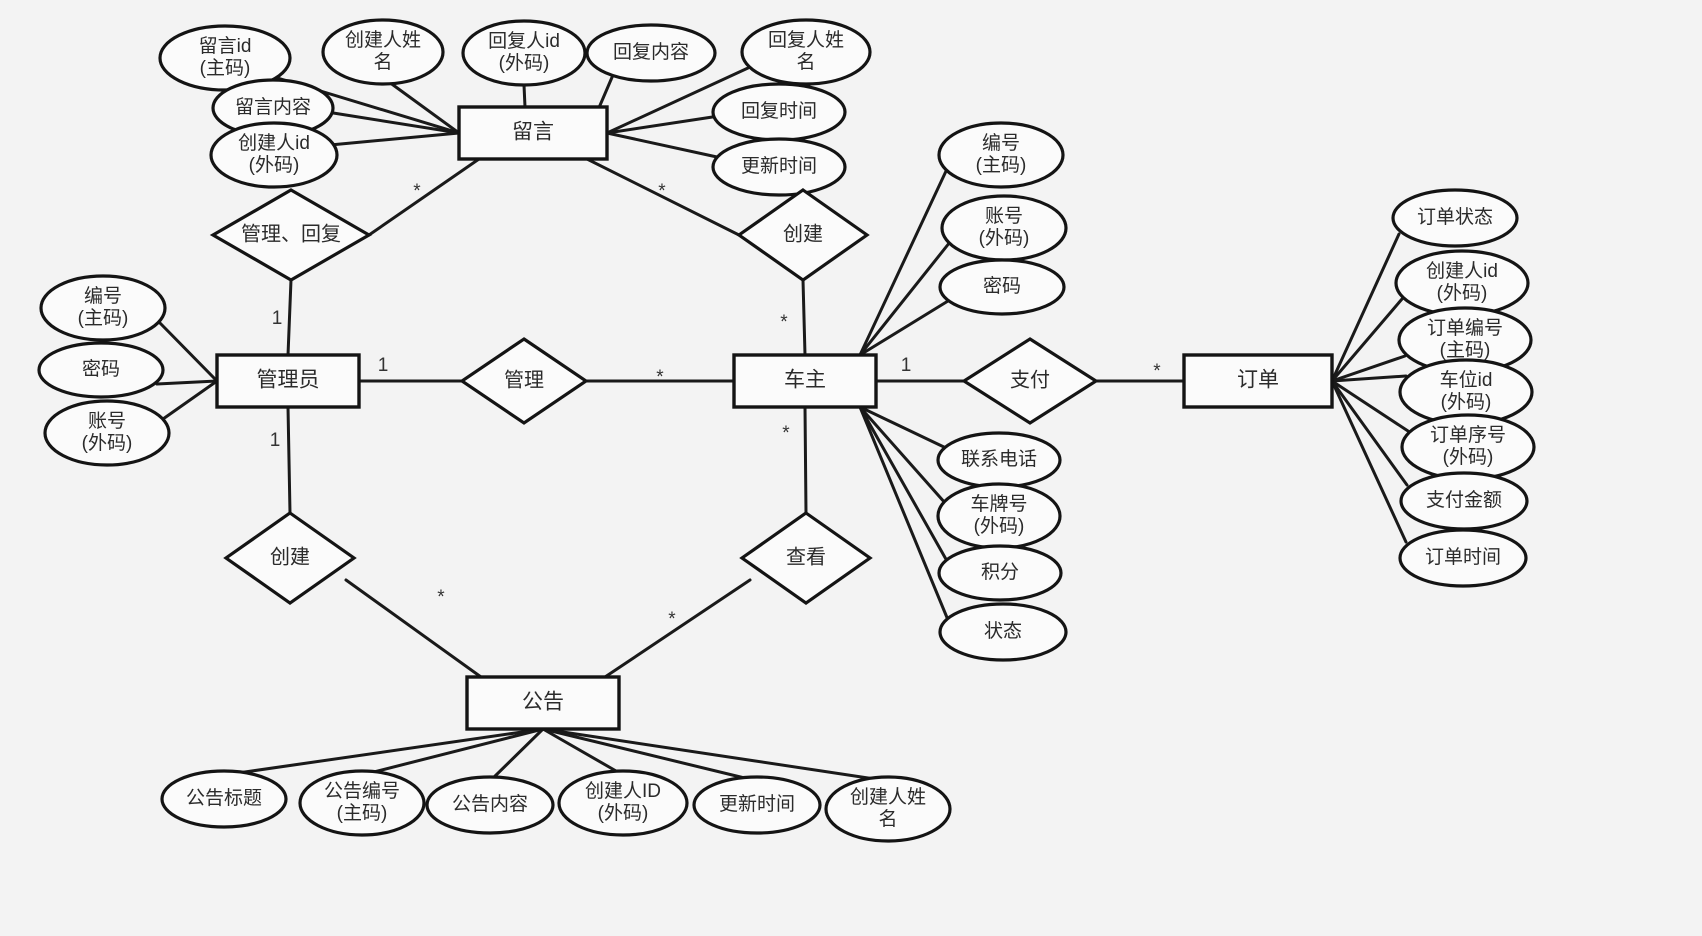  I want to click on entity-chezhu: 车主, so click(805, 381).